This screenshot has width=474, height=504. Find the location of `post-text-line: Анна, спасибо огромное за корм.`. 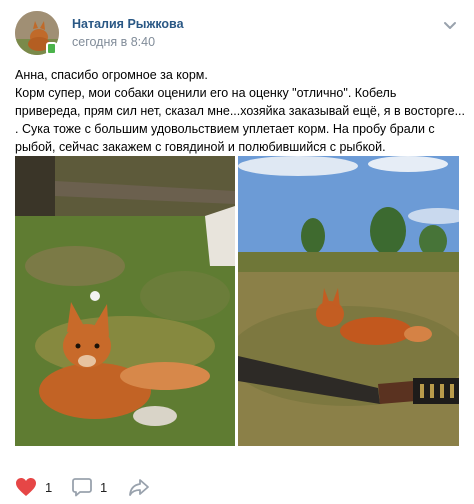

post-text-line: Анна, спасибо огромное за корм. is located at coordinates (111, 75).